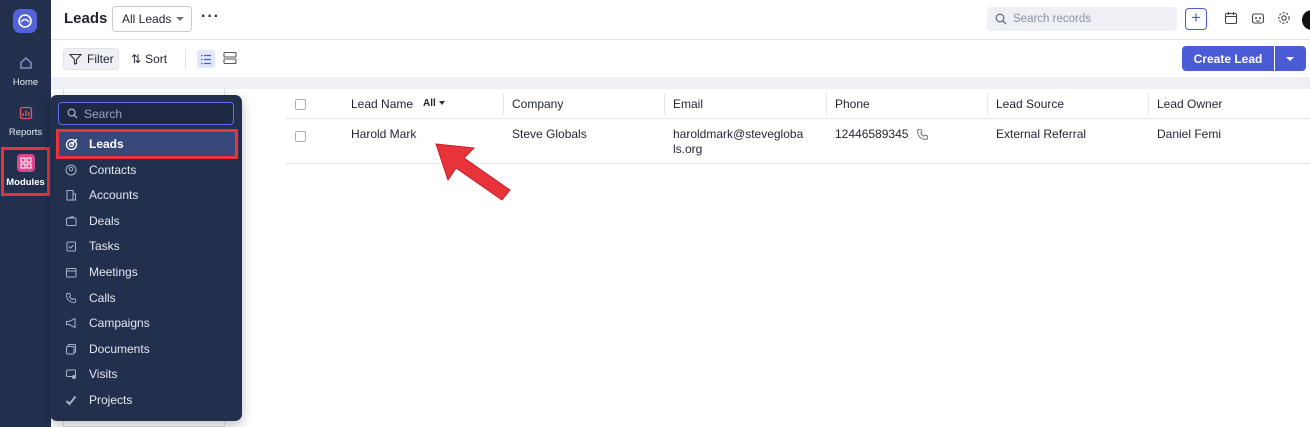 This screenshot has height=427, width=1310. Describe the element at coordinates (113, 169) in the screenshot. I see `menu-item-label: Contacts` at that location.